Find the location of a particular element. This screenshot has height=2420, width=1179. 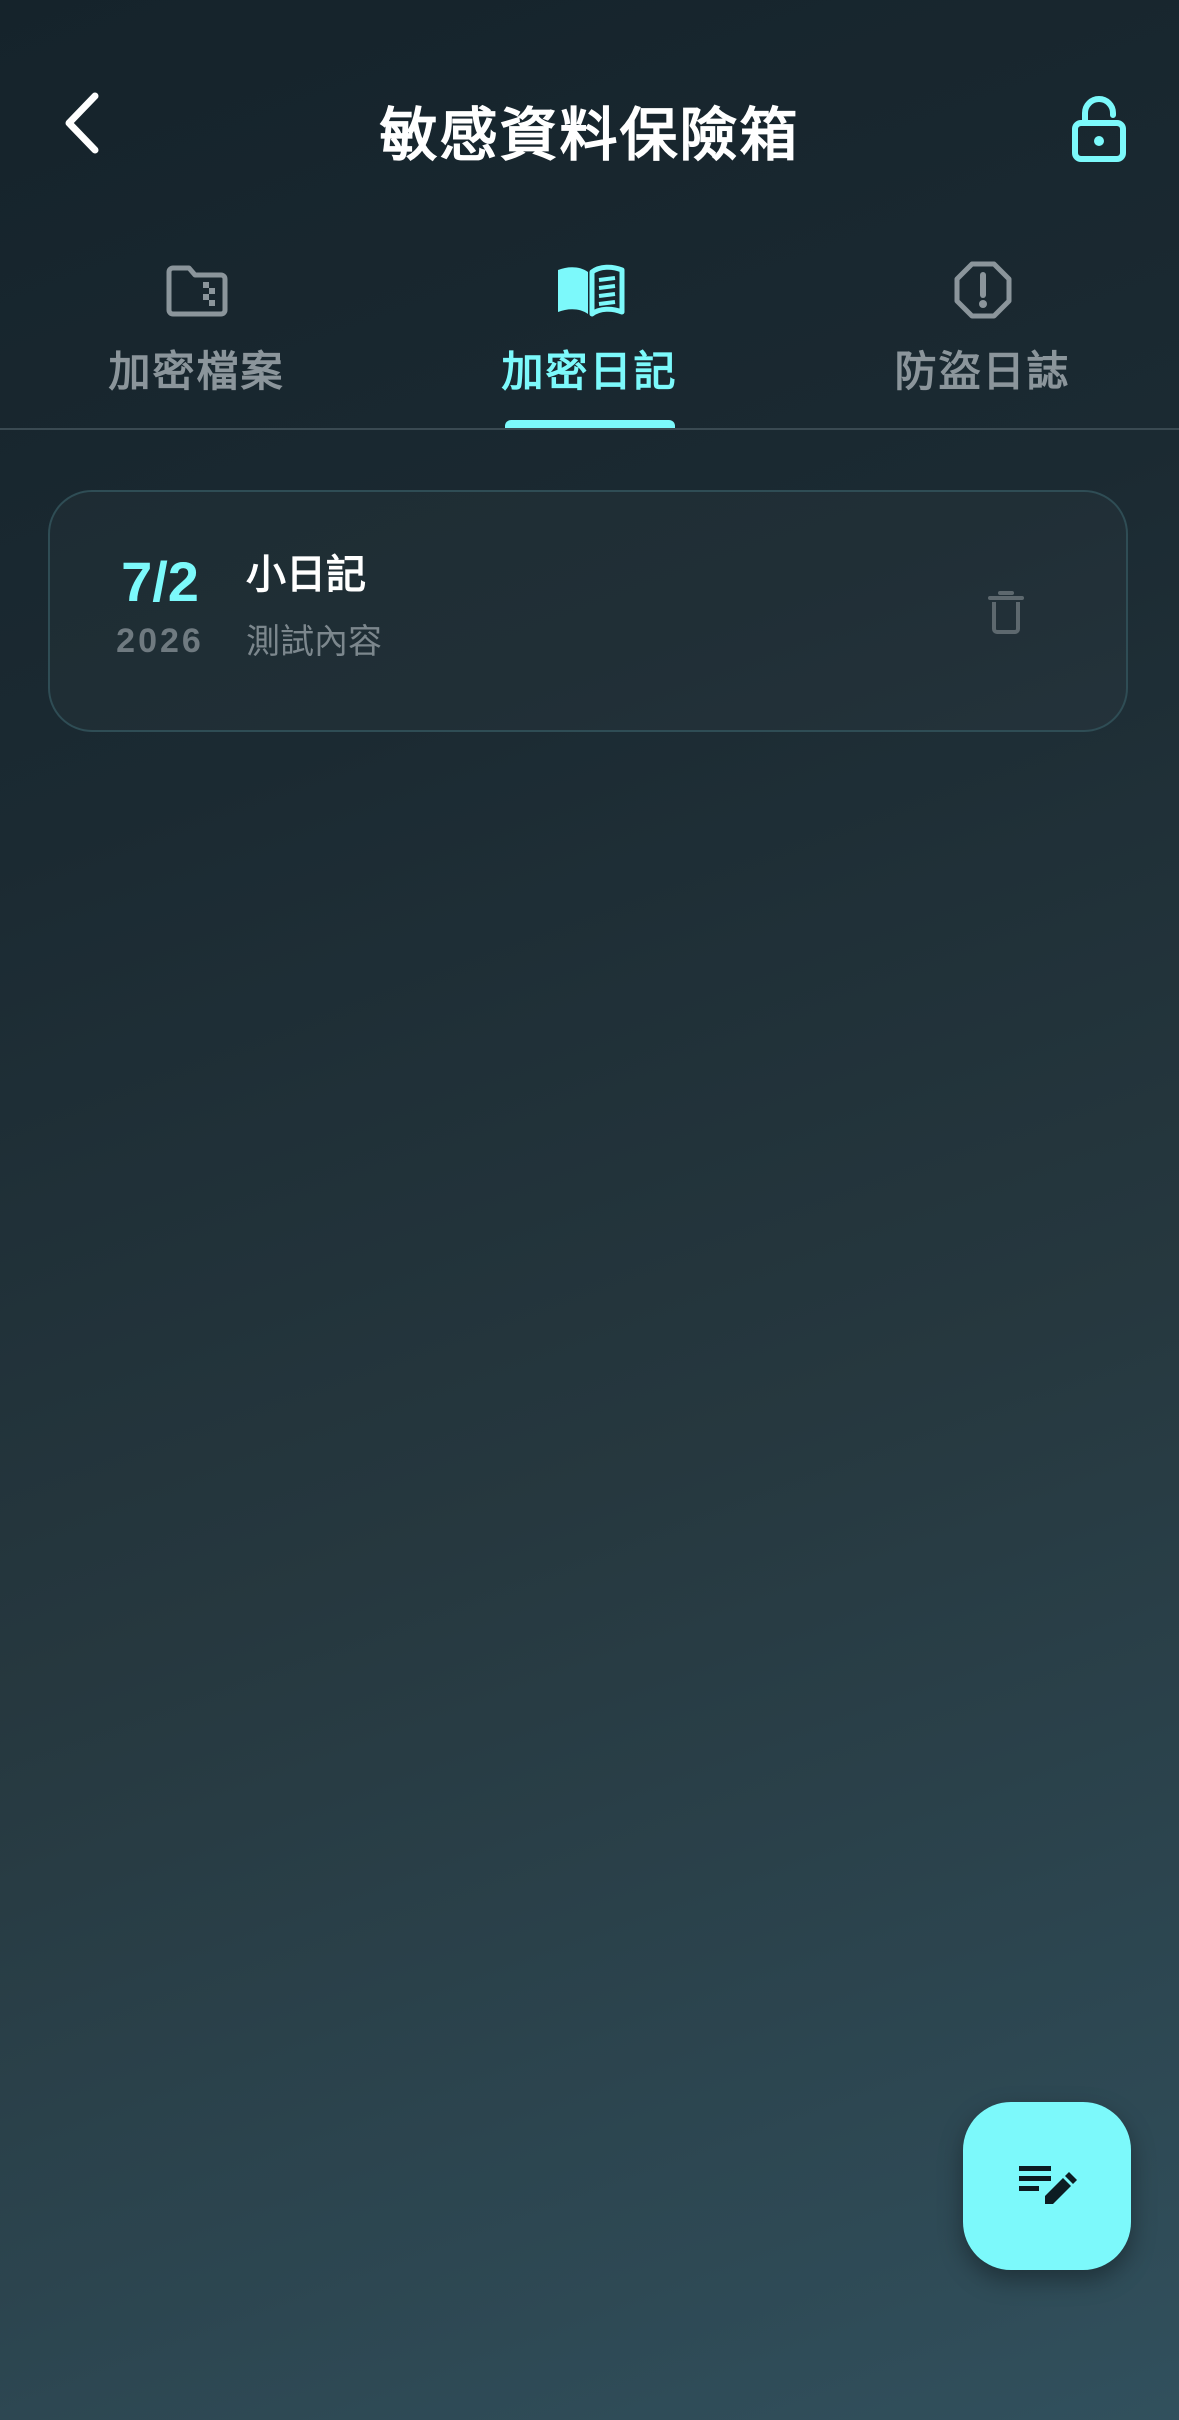

edit-note-icon is located at coordinates (1048, 2185).